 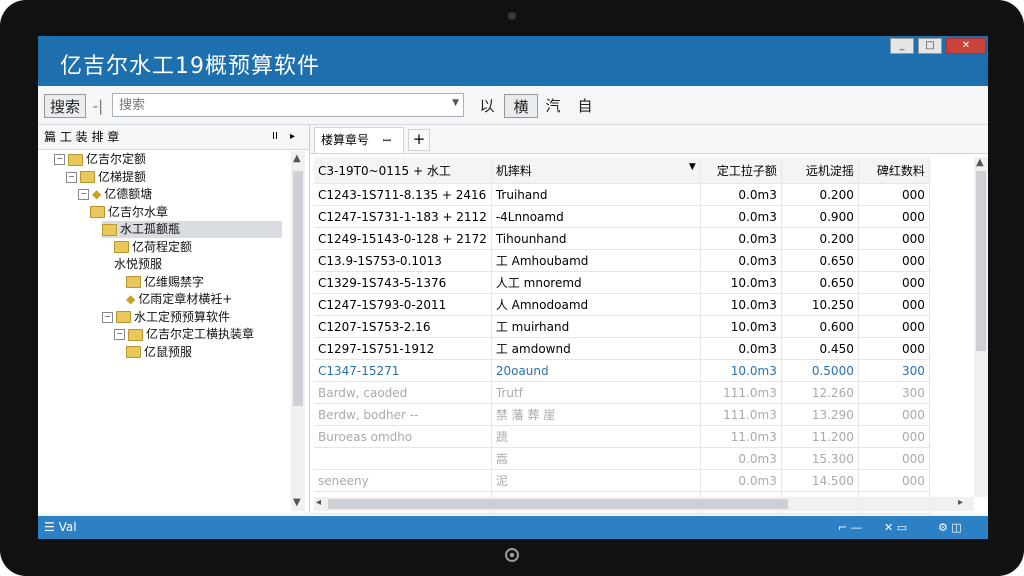 I want to click on cell-name: 工 Amhoubamd, so click(x=596, y=260).